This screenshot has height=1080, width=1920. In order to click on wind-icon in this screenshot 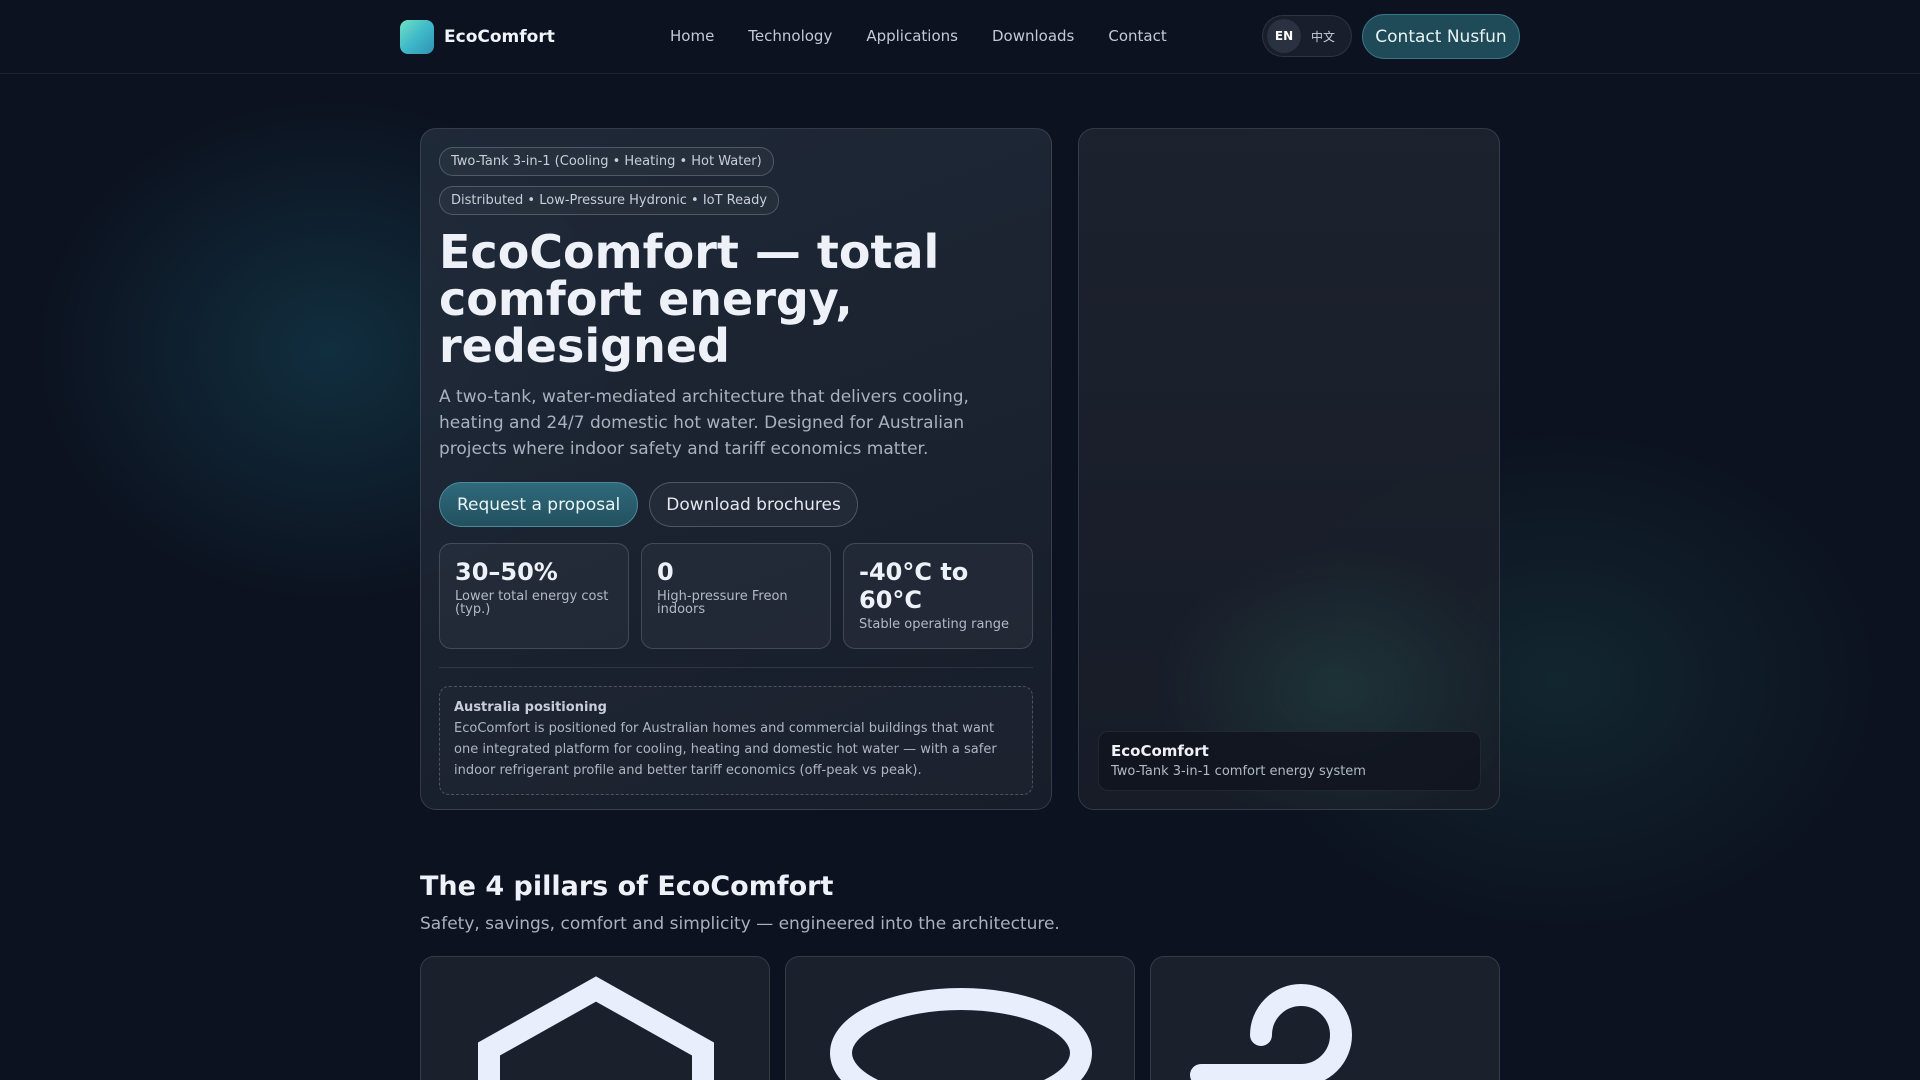, I will do `click(1271, 1032)`.